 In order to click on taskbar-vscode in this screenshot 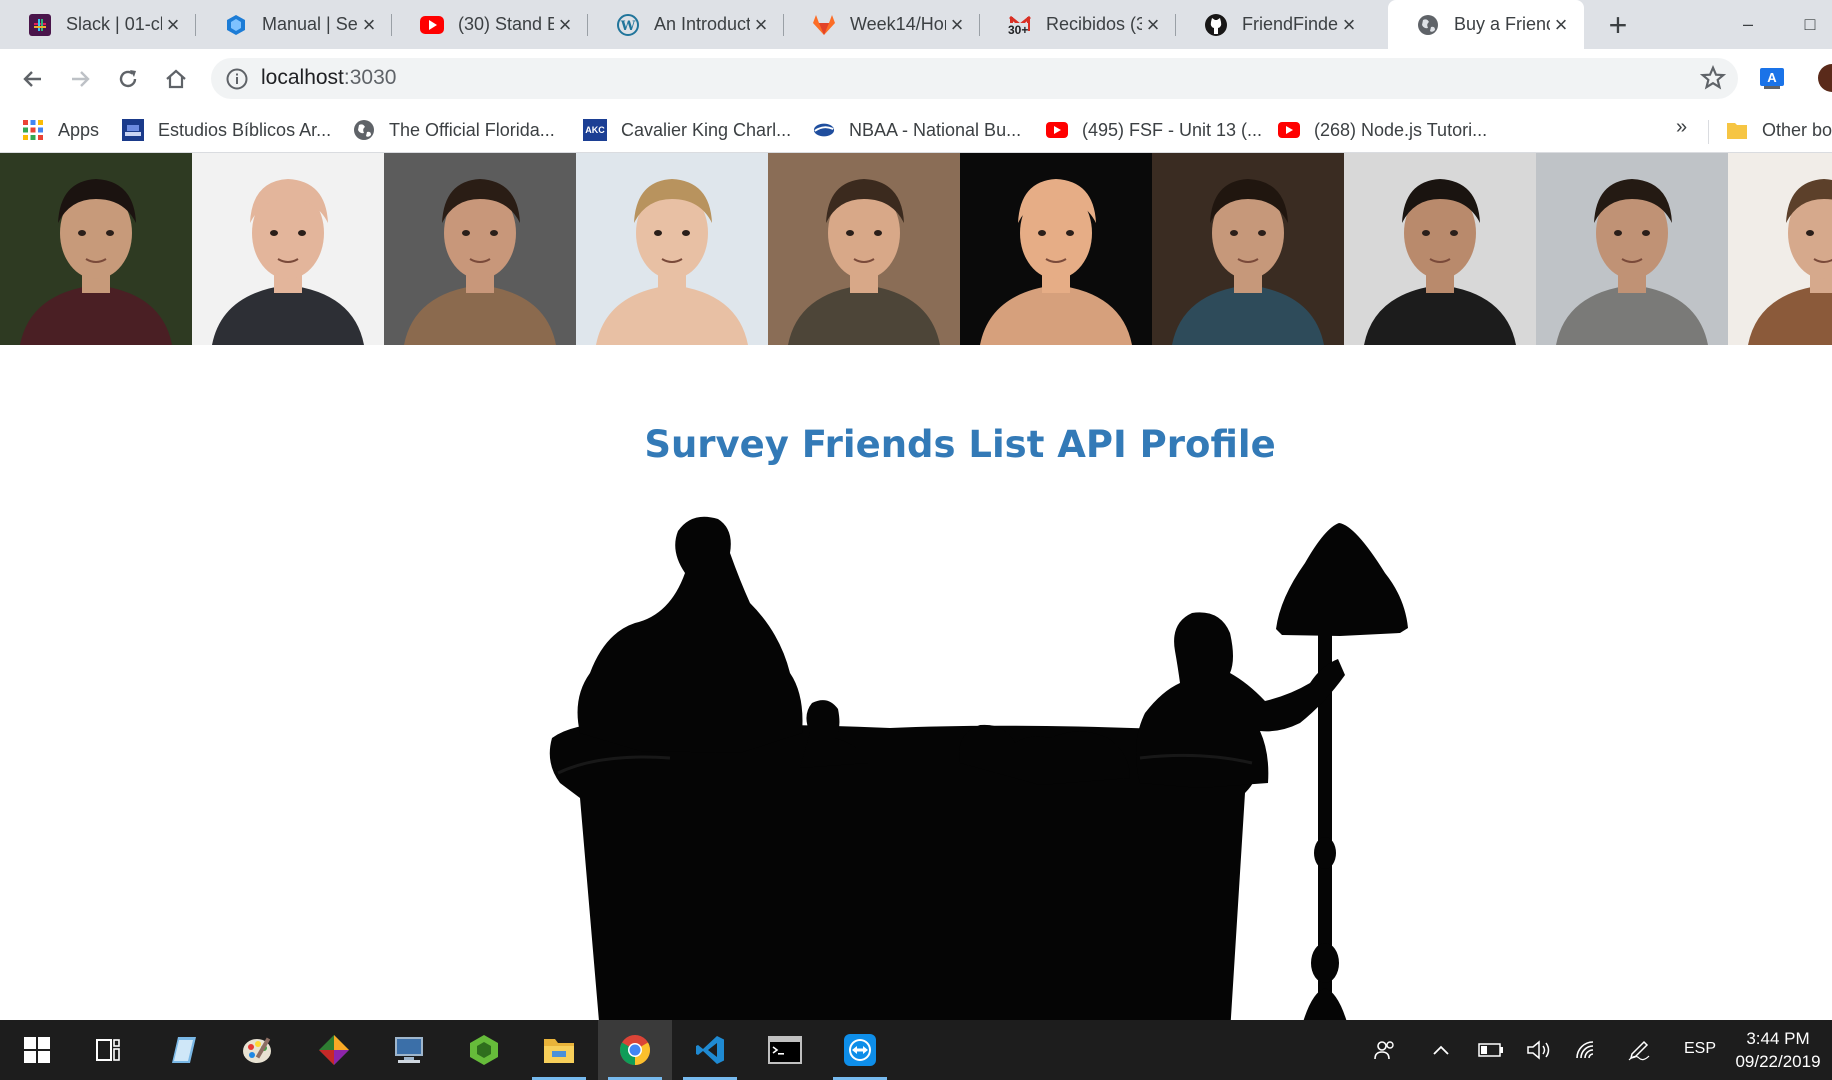, I will do `click(710, 1050)`.